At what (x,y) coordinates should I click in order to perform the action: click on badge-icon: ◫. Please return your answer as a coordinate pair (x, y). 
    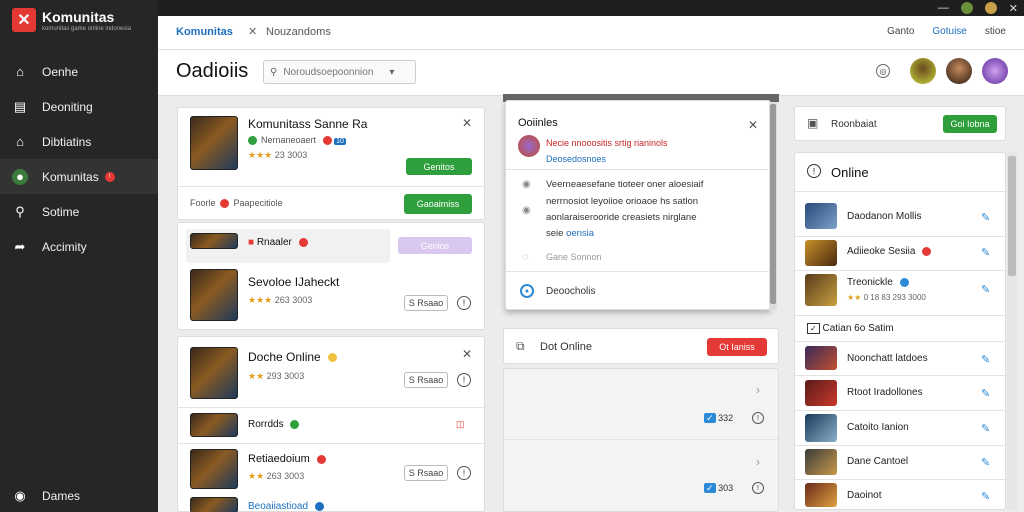
    Looking at the image, I should click on (460, 424).